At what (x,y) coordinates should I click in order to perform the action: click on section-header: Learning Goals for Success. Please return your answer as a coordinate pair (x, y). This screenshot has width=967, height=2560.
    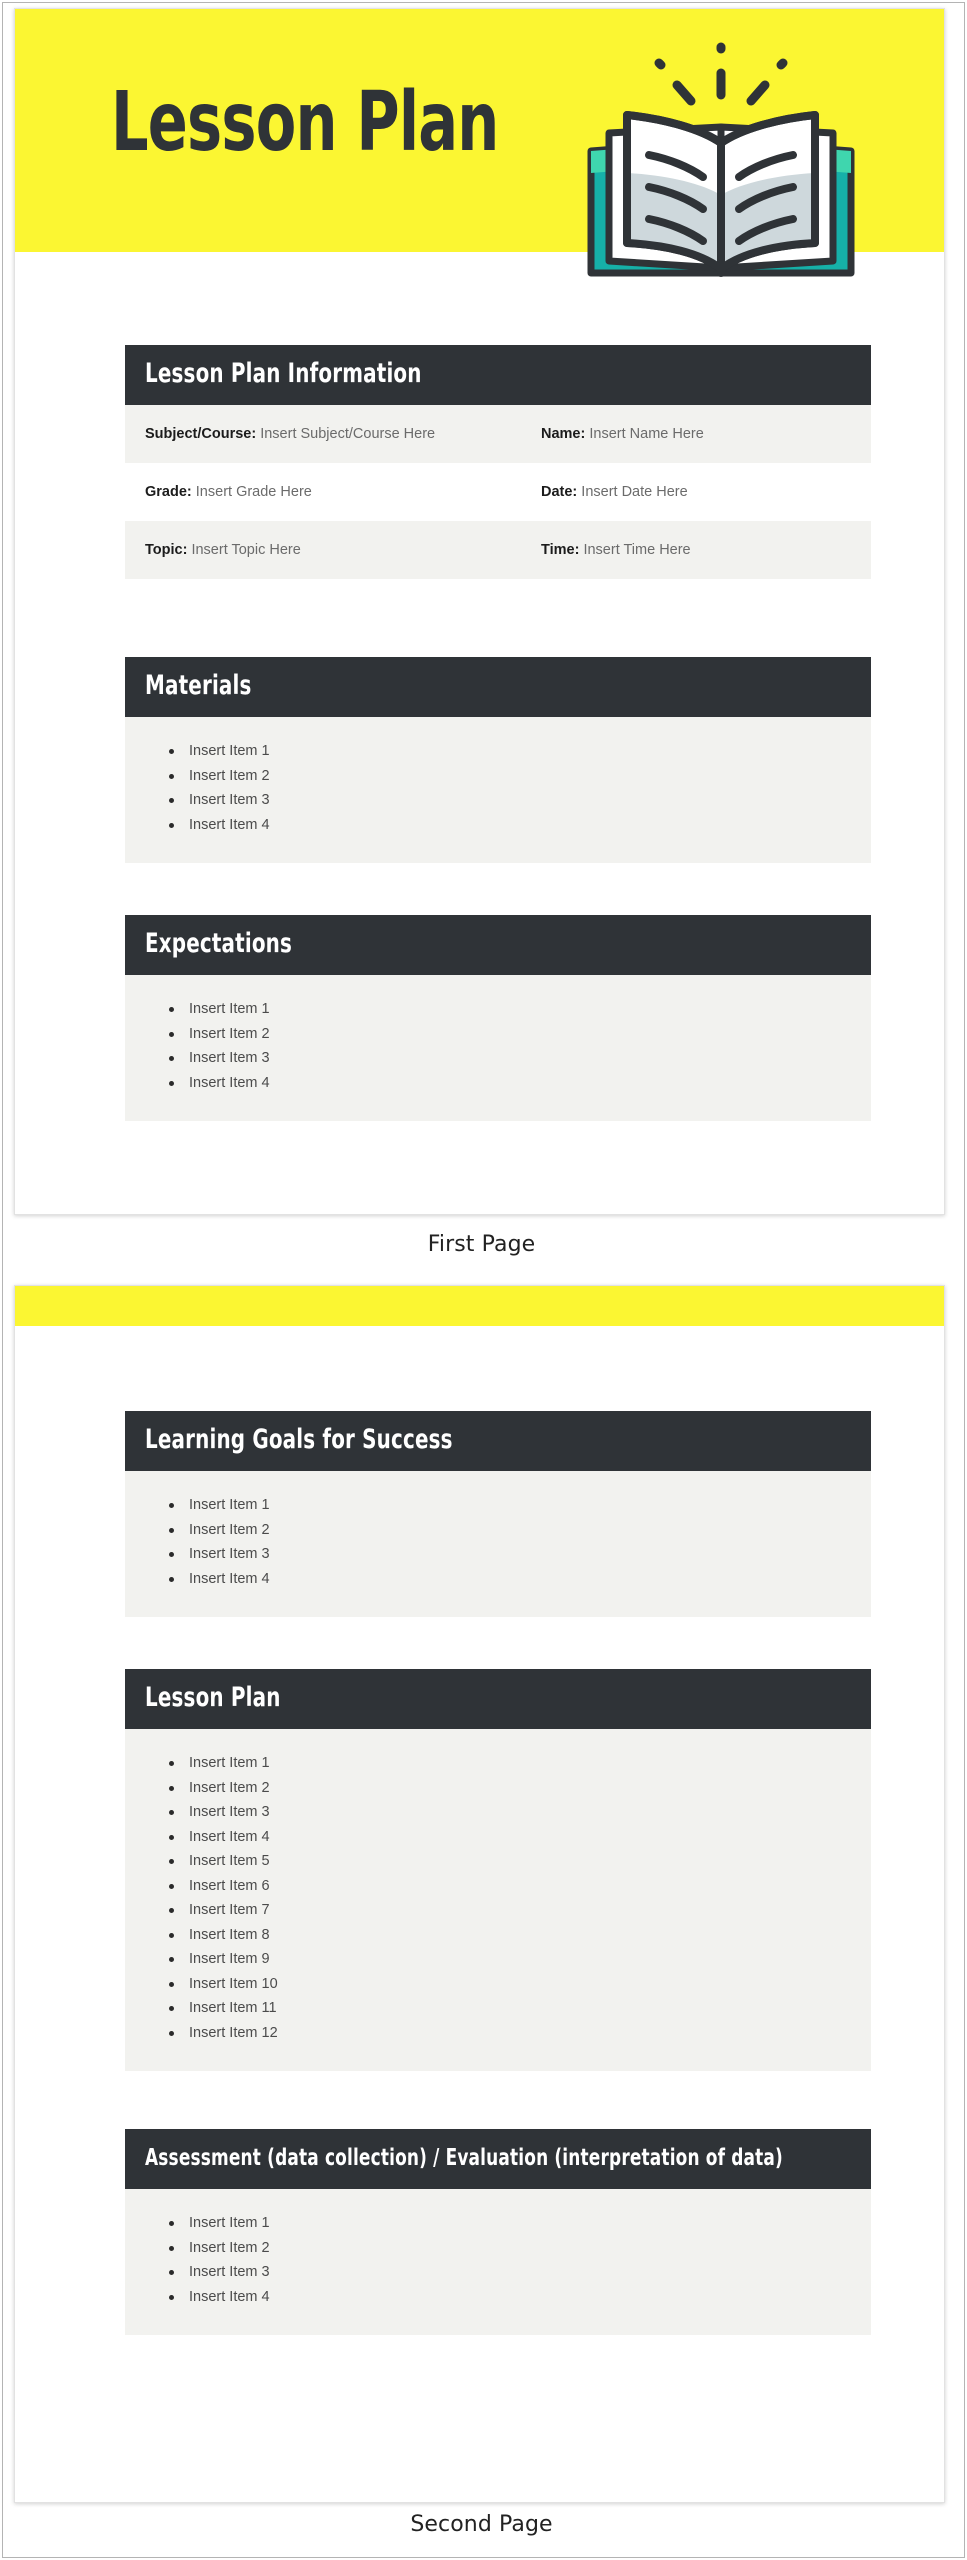
    Looking at the image, I should click on (498, 1441).